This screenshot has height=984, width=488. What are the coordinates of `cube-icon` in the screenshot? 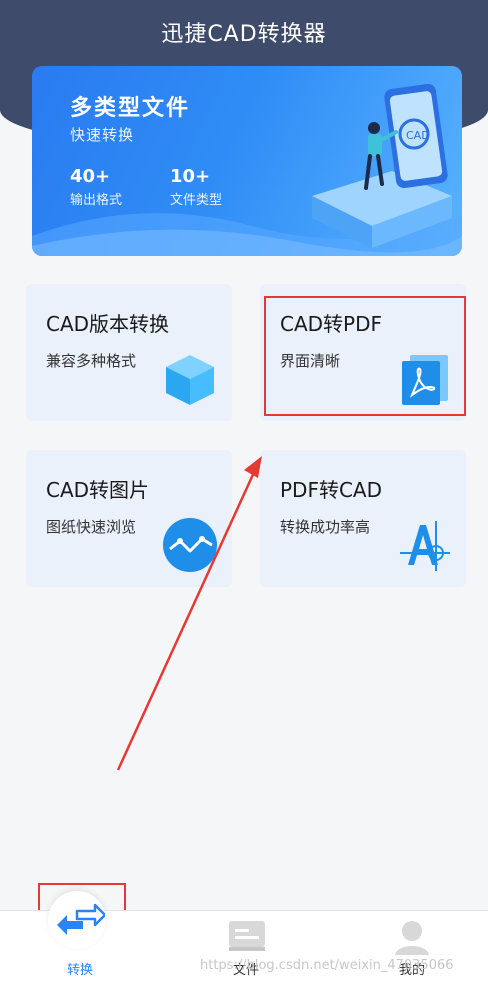 It's located at (190, 380).